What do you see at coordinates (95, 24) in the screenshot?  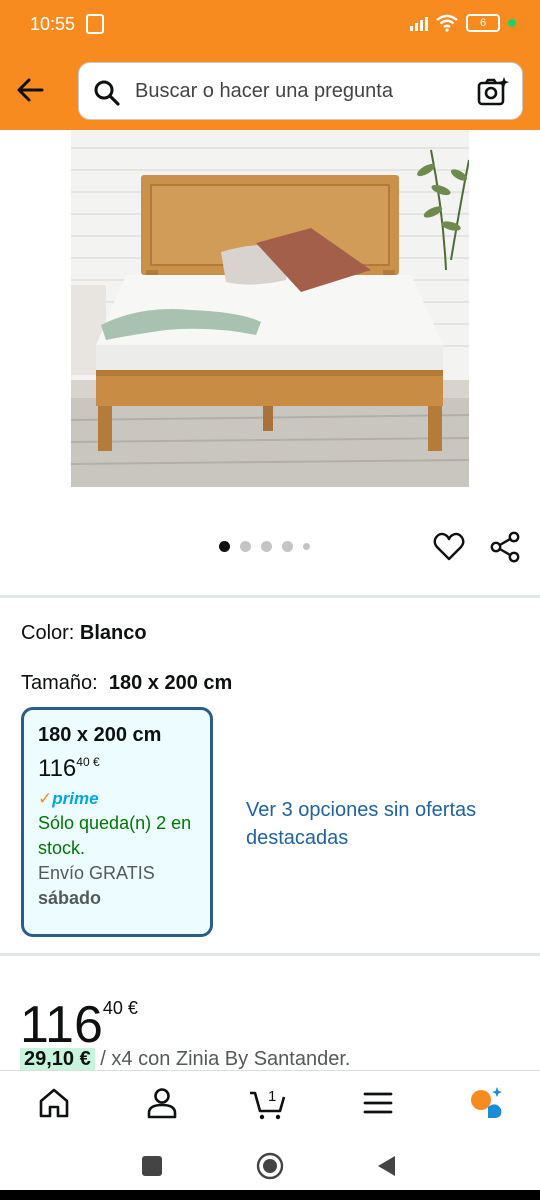 I see `app-notification-icon` at bounding box center [95, 24].